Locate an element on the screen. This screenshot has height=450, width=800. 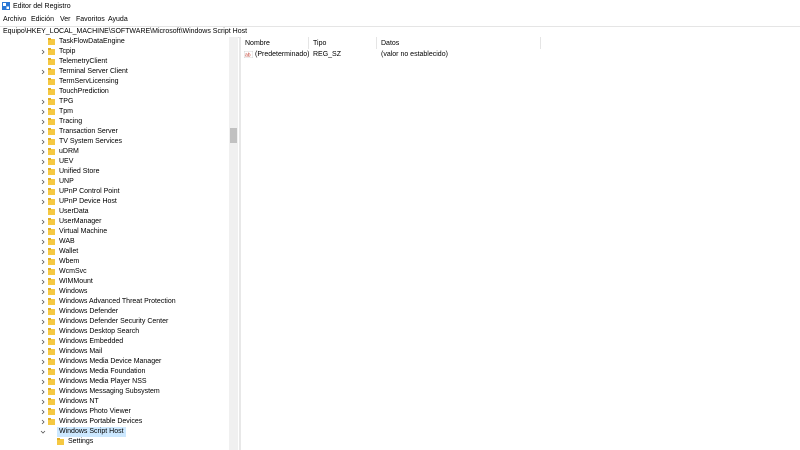
tree-item: Tcpip is located at coordinates (115, 52).